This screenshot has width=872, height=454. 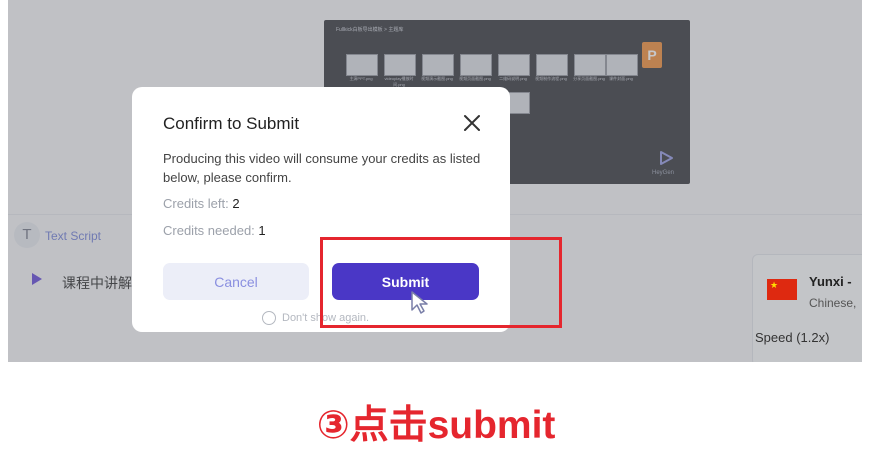 I want to click on radio-icon, so click(x=269, y=318).